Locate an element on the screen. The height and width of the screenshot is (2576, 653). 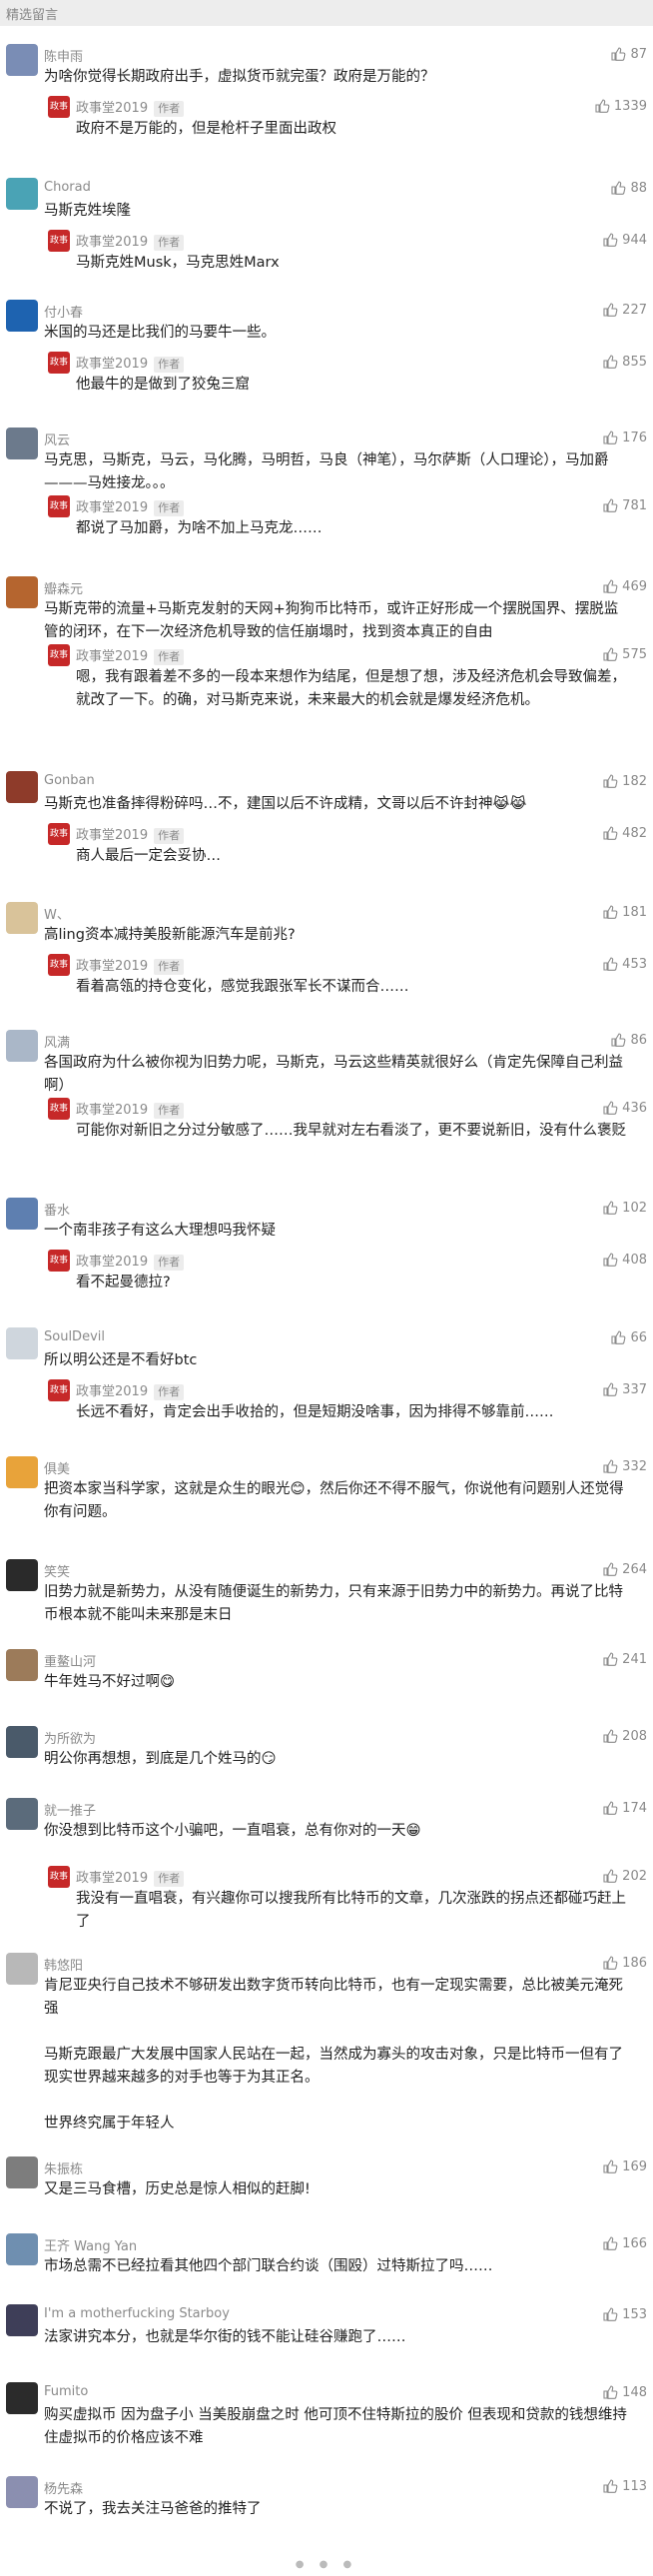
comment-text: 明公你再想想，到底是几个姓马的😏 is located at coordinates (160, 1759).